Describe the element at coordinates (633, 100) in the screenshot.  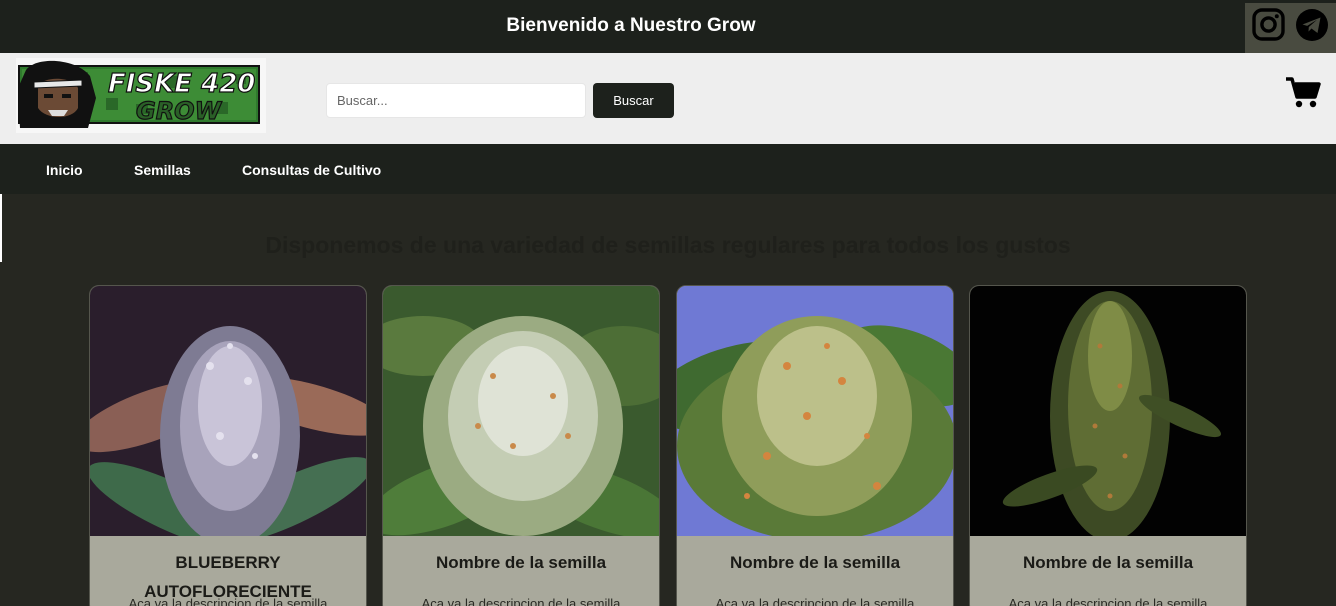
I see `search-button: Buscar` at that location.